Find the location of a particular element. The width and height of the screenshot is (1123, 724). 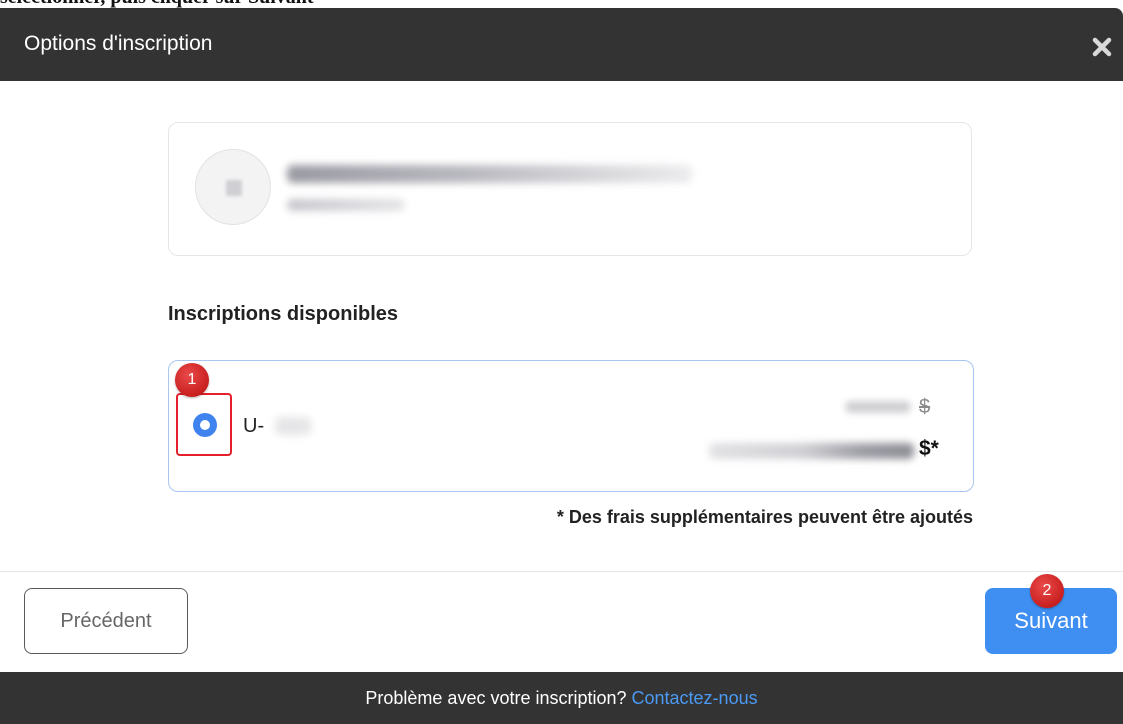

old-price-blurred is located at coordinates (878, 407).